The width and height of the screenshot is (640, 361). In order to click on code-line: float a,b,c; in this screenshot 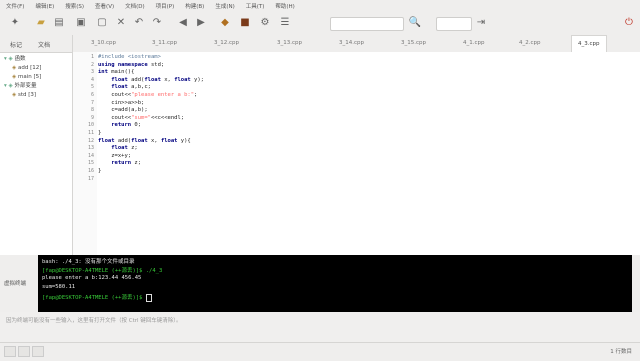, I will do `click(131, 87)`.